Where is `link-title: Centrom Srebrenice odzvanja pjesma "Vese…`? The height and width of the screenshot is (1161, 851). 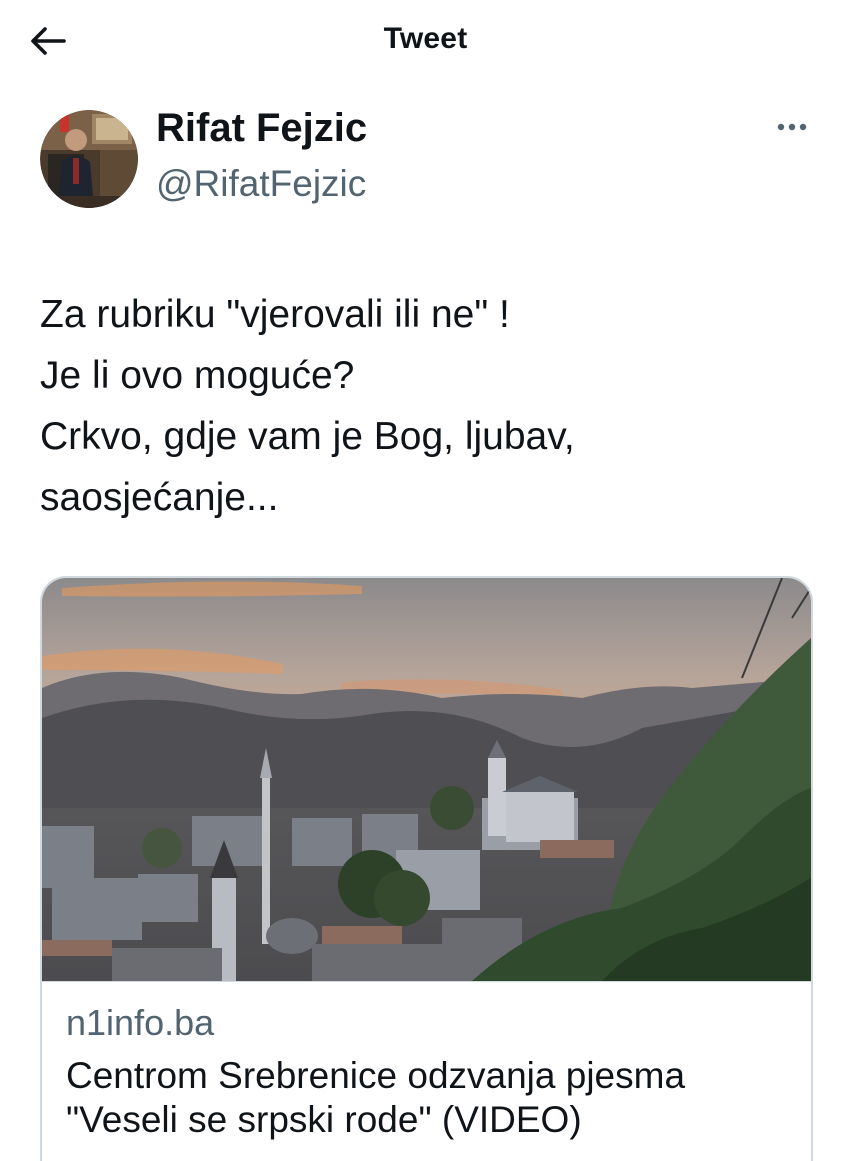 link-title: Centrom Srebrenice odzvanja pjesma "Vese… is located at coordinates (376, 1097).